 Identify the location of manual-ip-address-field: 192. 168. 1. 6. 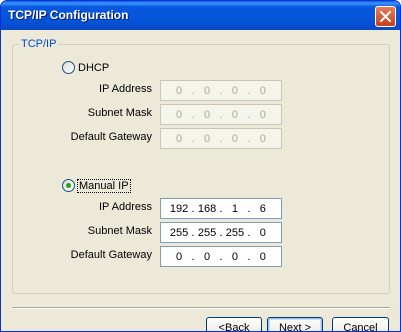
(221, 208).